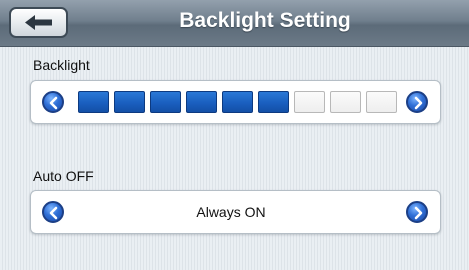  I want to click on backlight-label: Backlight, so click(61, 65).